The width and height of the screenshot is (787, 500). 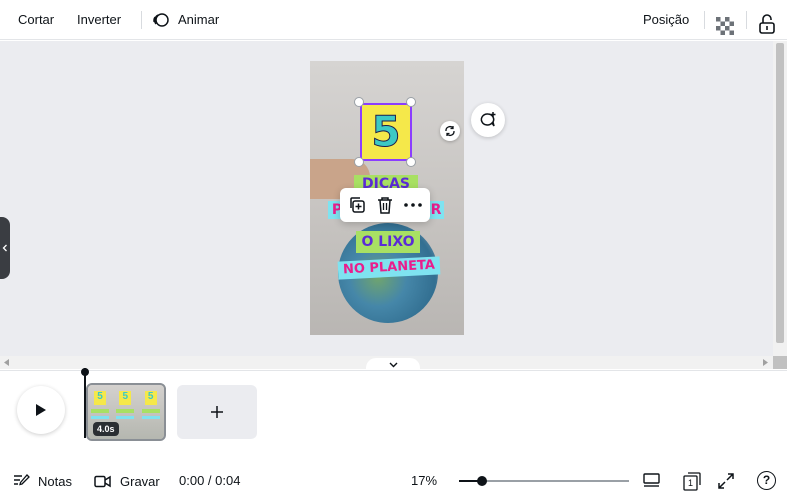 I want to click on lock-button, so click(x=767, y=22).